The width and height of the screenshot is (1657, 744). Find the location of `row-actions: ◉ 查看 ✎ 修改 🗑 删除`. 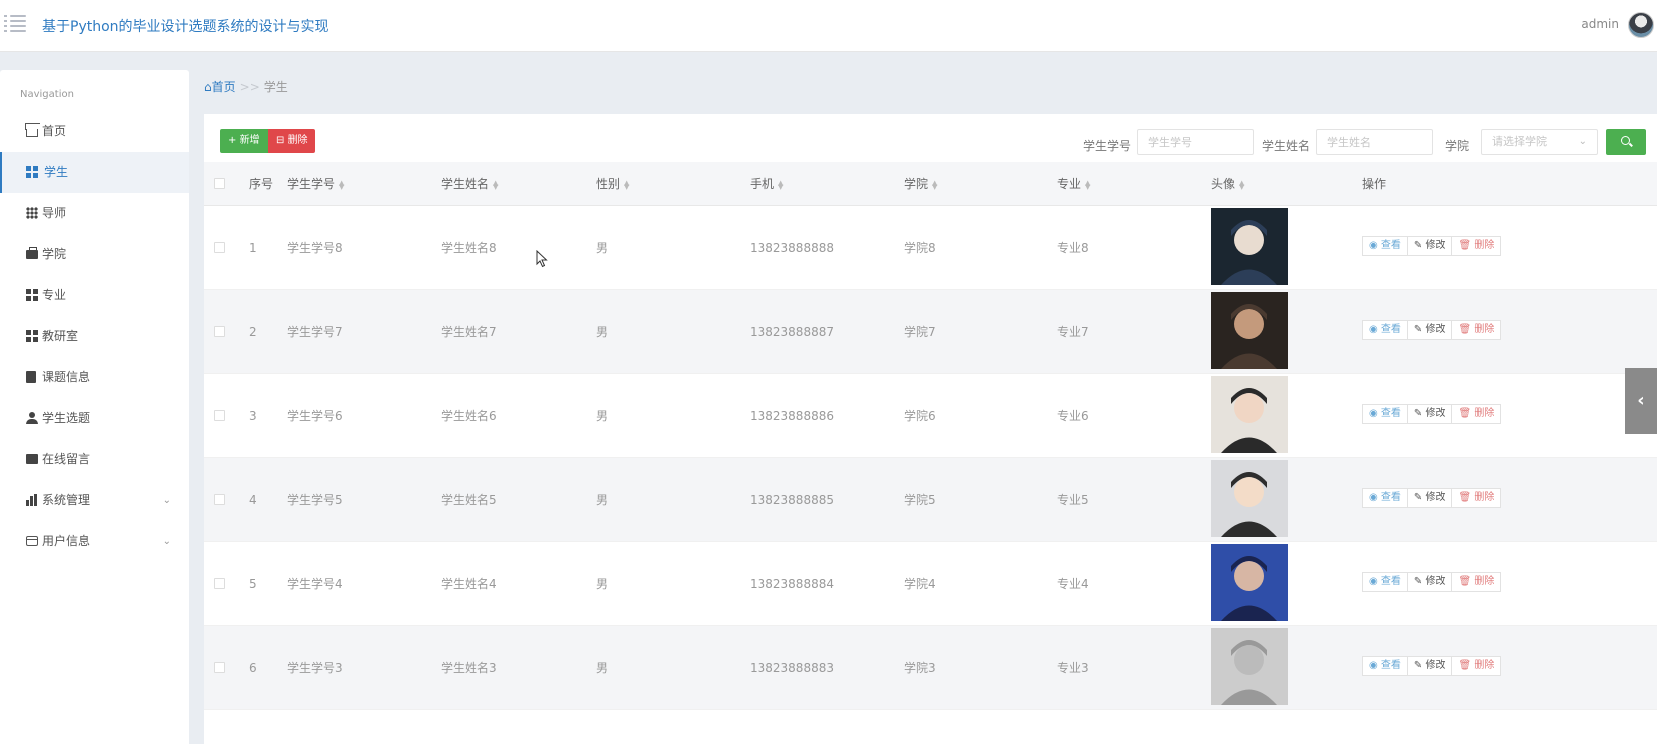

row-actions: ◉ 查看 ✎ 修改 🗑 删除 is located at coordinates (1432, 246).